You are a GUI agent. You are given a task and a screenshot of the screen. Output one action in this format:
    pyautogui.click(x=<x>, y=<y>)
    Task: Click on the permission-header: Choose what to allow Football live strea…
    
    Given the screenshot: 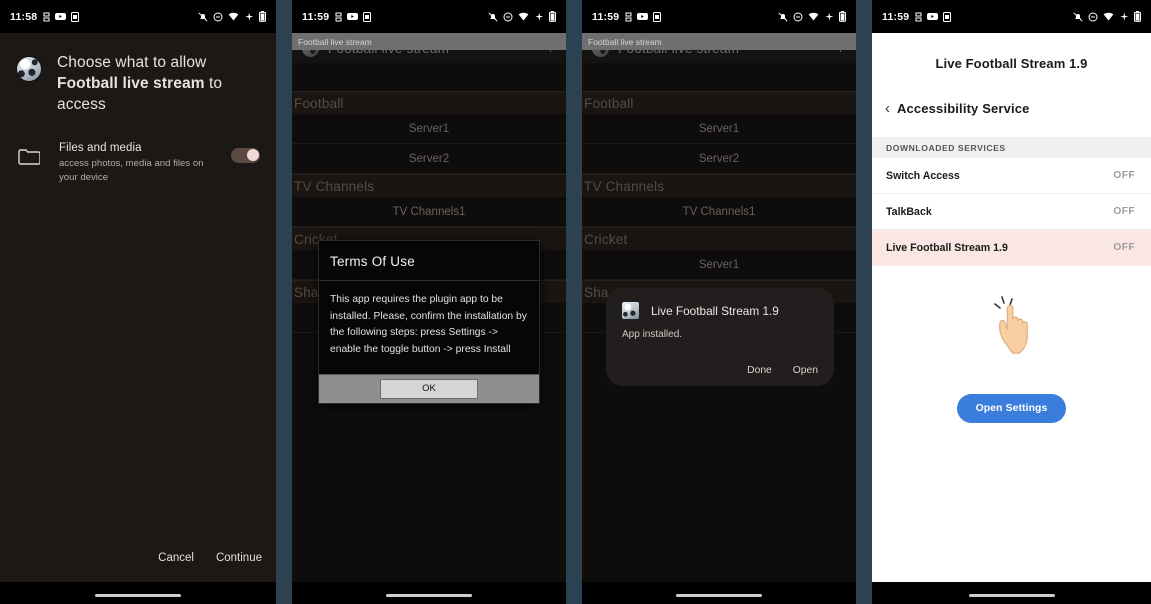 What is the action you would take?
    pyautogui.click(x=138, y=74)
    